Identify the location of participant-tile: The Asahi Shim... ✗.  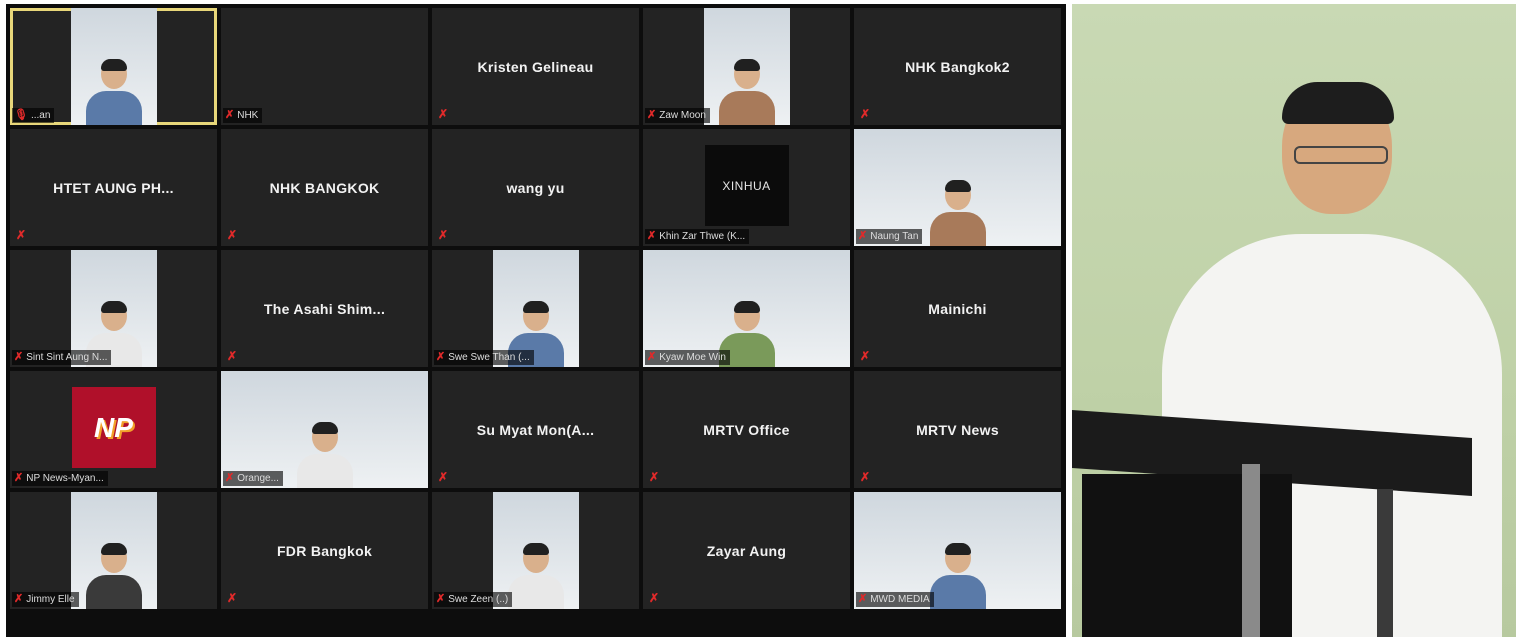
(324, 308).